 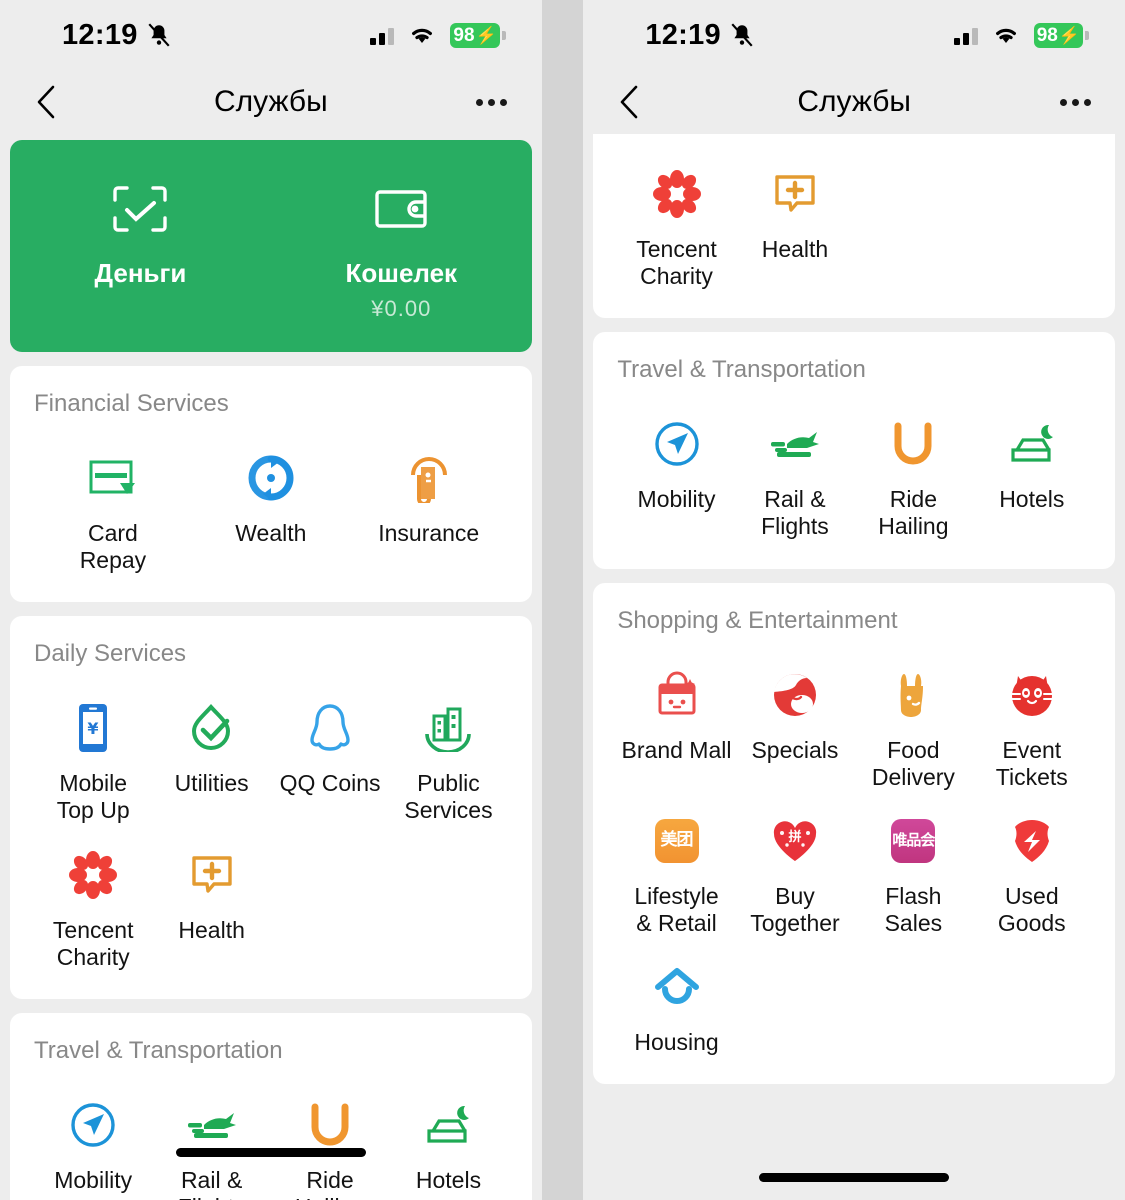 I want to click on hotel-bed-icon, so click(x=1032, y=444).